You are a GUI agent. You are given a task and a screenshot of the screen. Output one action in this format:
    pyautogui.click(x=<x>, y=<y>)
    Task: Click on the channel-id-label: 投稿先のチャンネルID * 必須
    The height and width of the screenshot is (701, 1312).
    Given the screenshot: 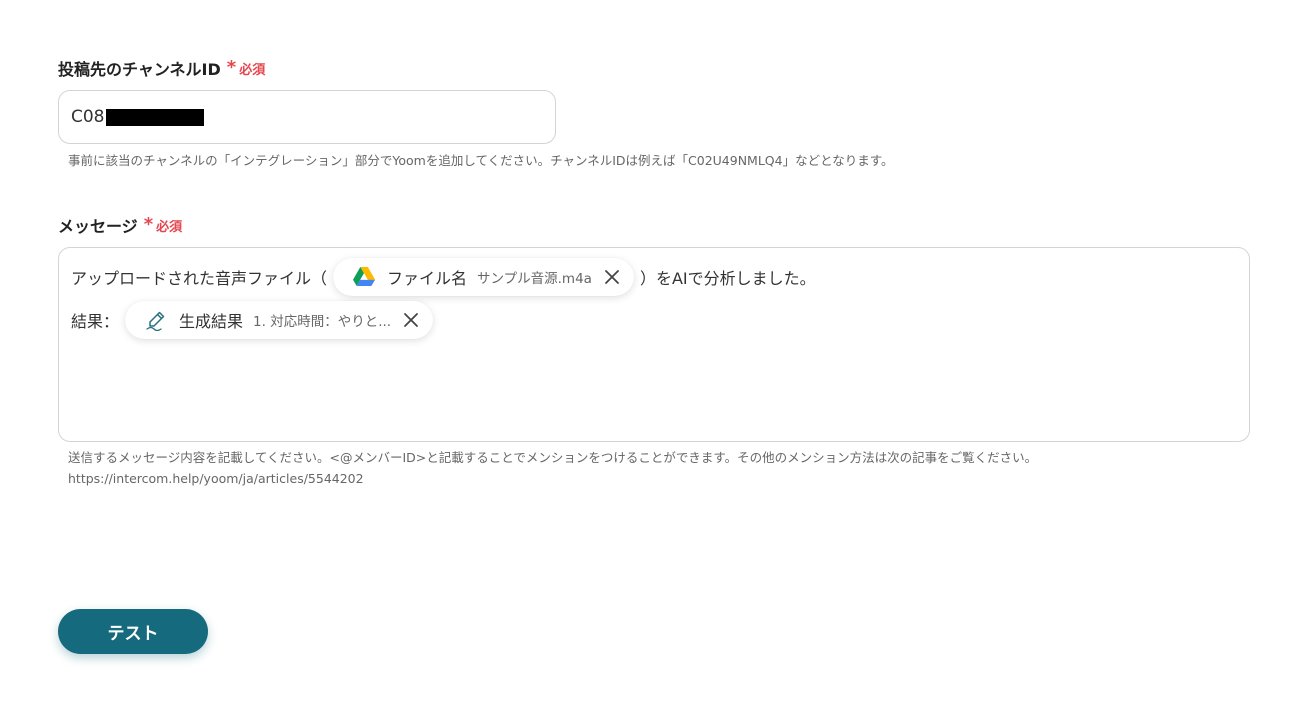 What is the action you would take?
    pyautogui.click(x=161, y=68)
    